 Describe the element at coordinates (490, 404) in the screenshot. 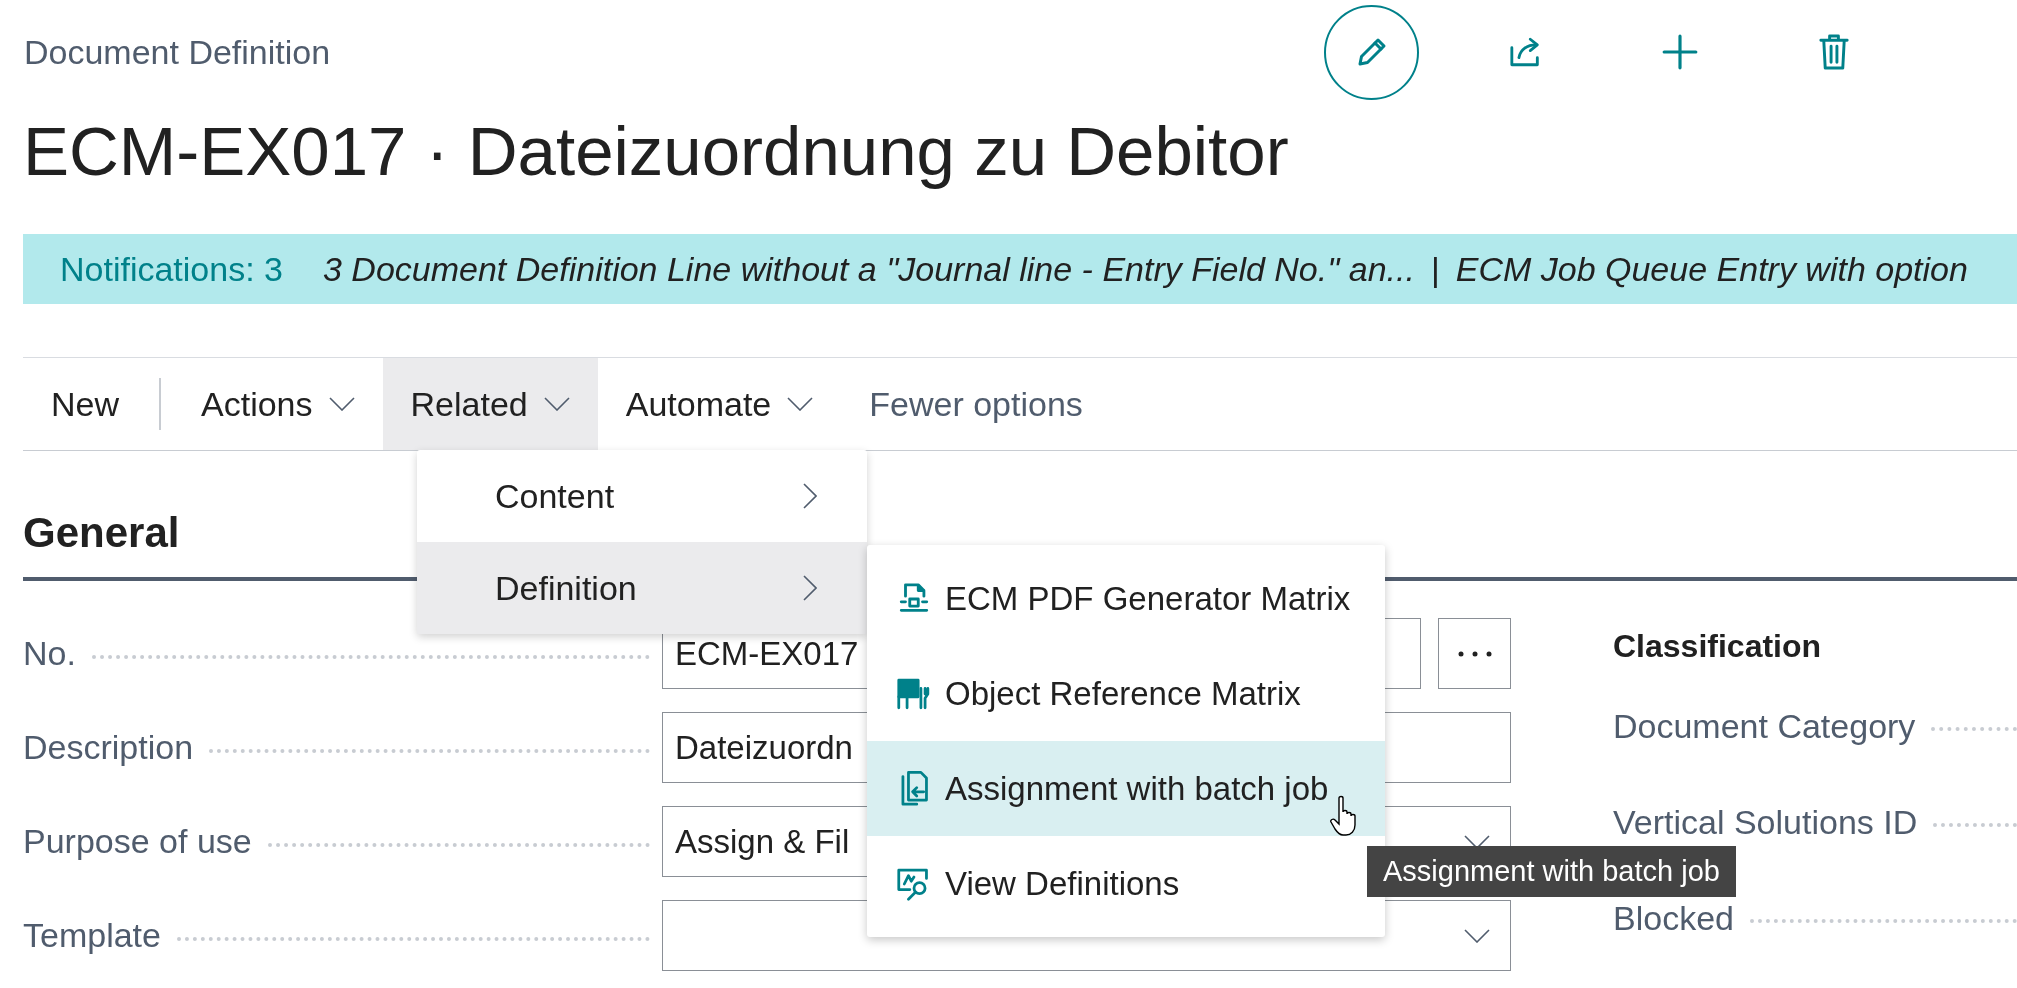

I see `menu-tab: Related` at that location.